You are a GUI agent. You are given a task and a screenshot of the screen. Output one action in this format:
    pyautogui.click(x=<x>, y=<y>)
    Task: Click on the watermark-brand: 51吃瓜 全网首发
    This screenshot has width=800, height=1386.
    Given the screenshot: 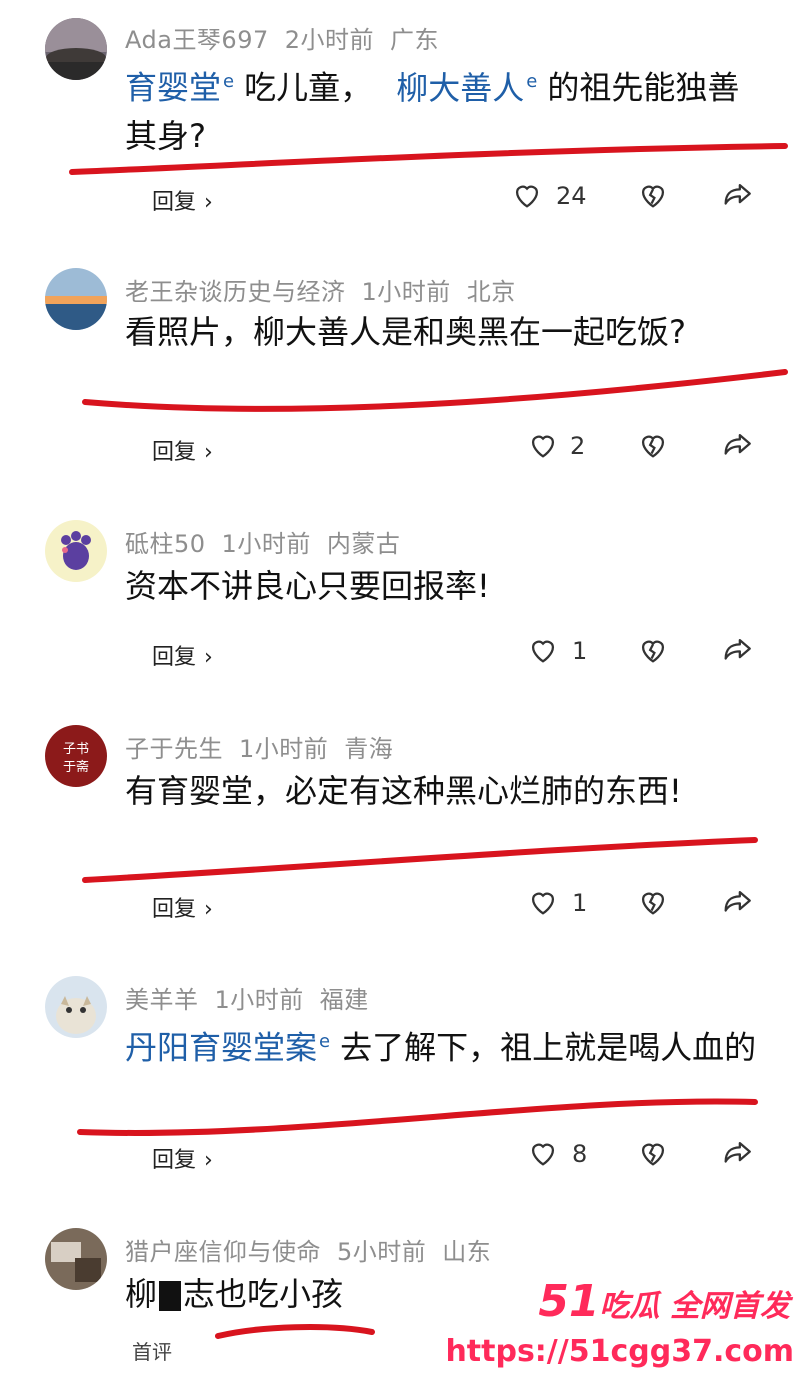 What is the action you would take?
    pyautogui.click(x=664, y=1301)
    